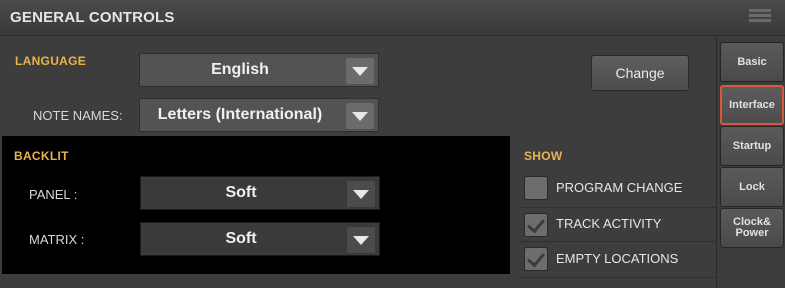 This screenshot has height=288, width=785. Describe the element at coordinates (241, 238) in the screenshot. I see `matrix-value: Soft` at that location.